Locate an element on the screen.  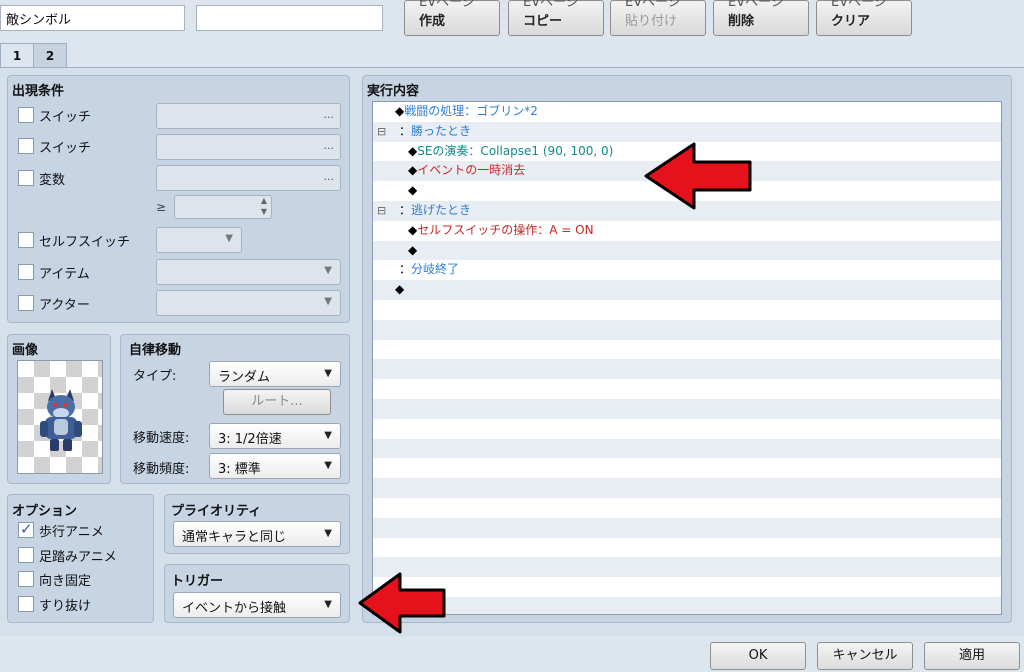
self-switch-dropdown-icon: ▼ is located at coordinates (229, 238).